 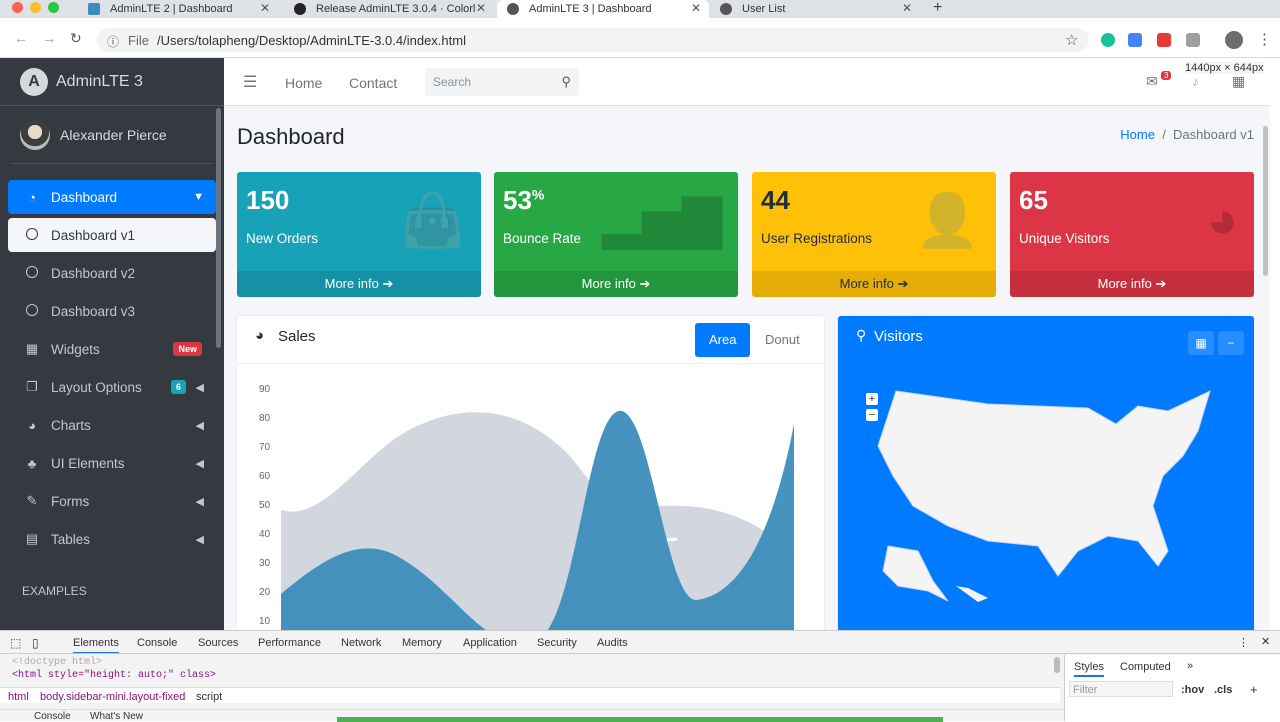 What do you see at coordinates (93, 273) in the screenshot?
I see `sidebar-item-label: Dashboard v2` at bounding box center [93, 273].